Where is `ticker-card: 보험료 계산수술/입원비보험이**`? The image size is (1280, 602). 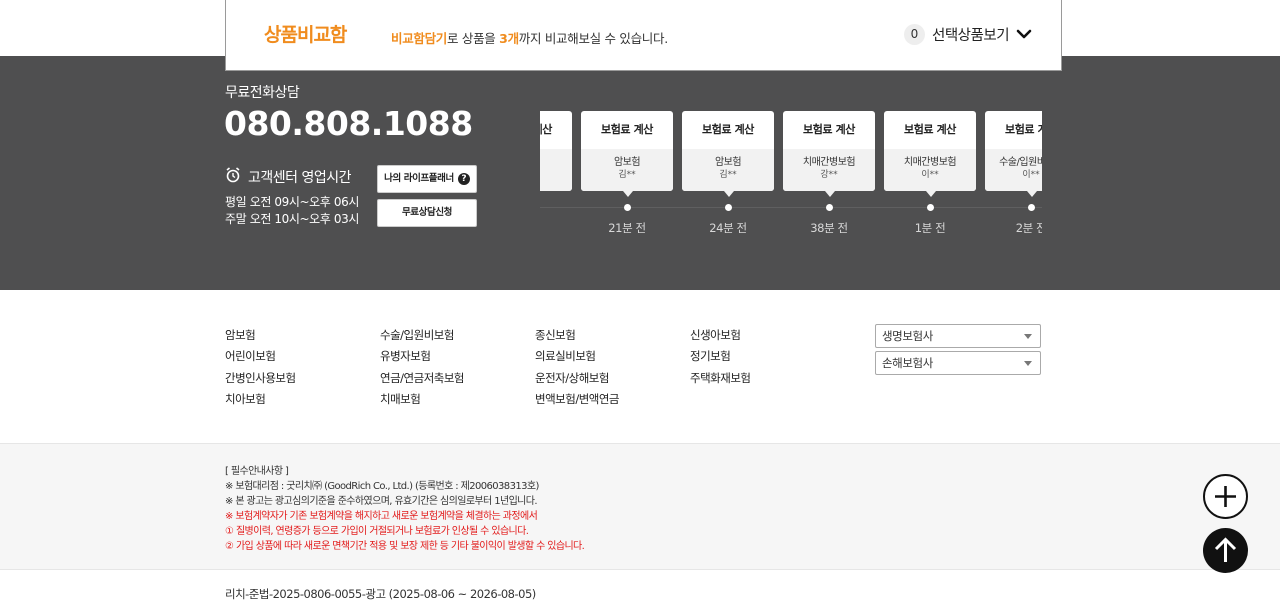
ticker-card: 보험료 계산수술/입원비보험이** is located at coordinates (1013, 154).